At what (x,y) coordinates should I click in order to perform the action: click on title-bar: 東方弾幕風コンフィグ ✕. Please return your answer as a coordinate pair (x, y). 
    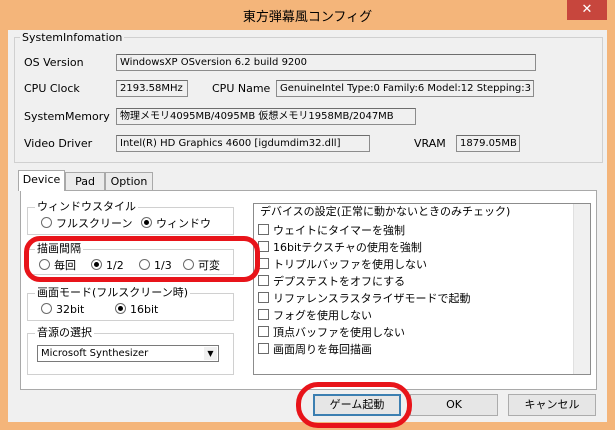
    Looking at the image, I should click on (307, 15).